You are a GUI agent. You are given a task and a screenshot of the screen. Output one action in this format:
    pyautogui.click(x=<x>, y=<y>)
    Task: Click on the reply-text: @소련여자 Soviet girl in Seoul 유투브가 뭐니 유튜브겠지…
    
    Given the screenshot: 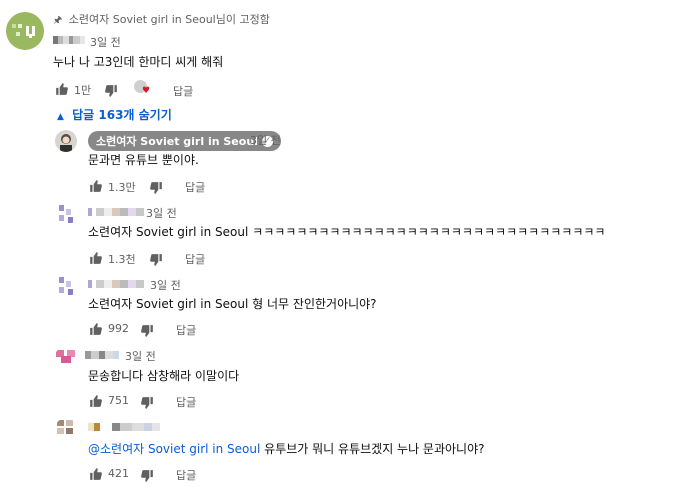 What is the action you would take?
    pyautogui.click(x=286, y=448)
    